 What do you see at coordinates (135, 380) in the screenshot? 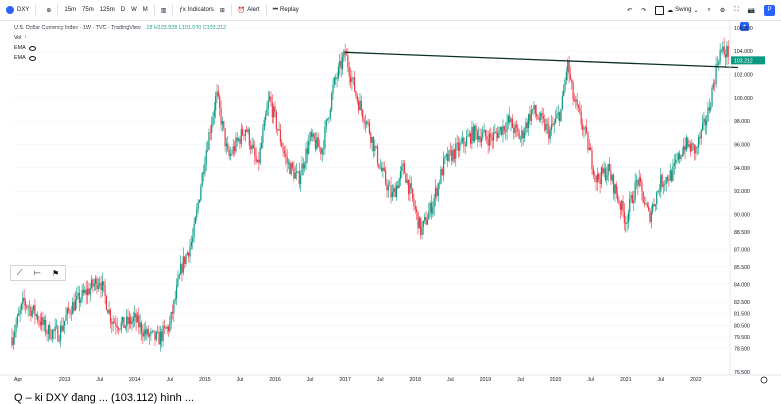
I see `time-tick-label: 2014` at bounding box center [135, 380].